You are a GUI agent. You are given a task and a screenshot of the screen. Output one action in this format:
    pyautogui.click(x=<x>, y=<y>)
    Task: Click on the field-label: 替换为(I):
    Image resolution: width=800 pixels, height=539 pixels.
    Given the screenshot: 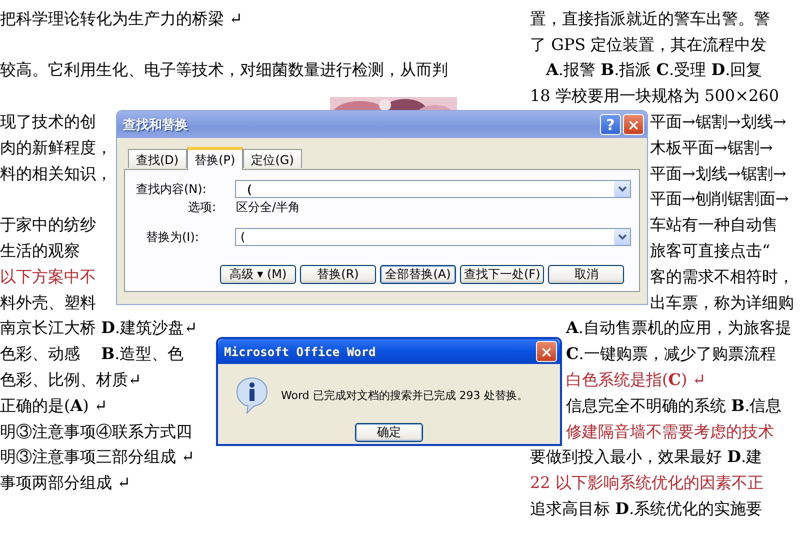 What is the action you would take?
    pyautogui.click(x=172, y=237)
    